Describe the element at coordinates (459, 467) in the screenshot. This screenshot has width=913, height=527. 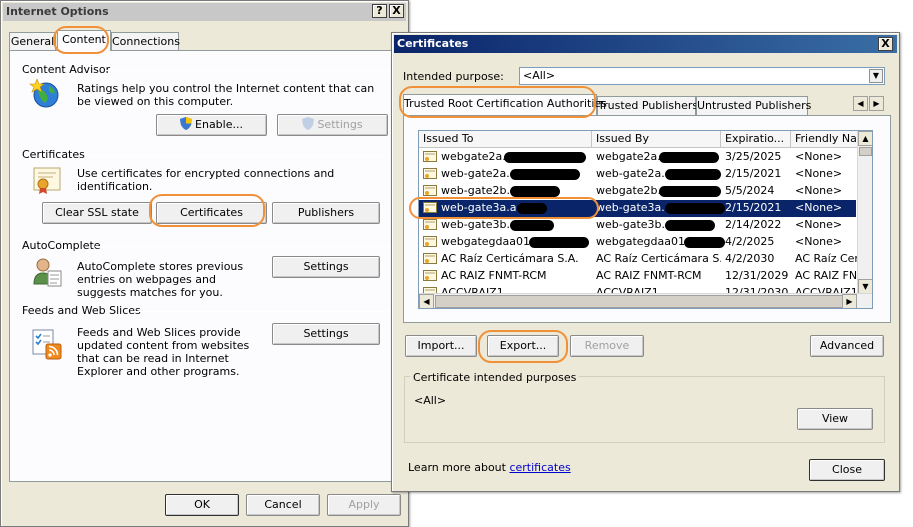
I see `learn-more-prefix: Learn more about` at that location.